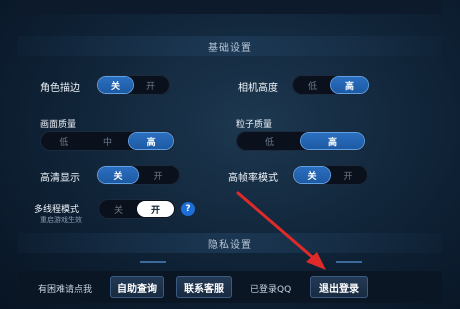 The image size is (460, 309). I want to click on top-band, so click(230, 7).